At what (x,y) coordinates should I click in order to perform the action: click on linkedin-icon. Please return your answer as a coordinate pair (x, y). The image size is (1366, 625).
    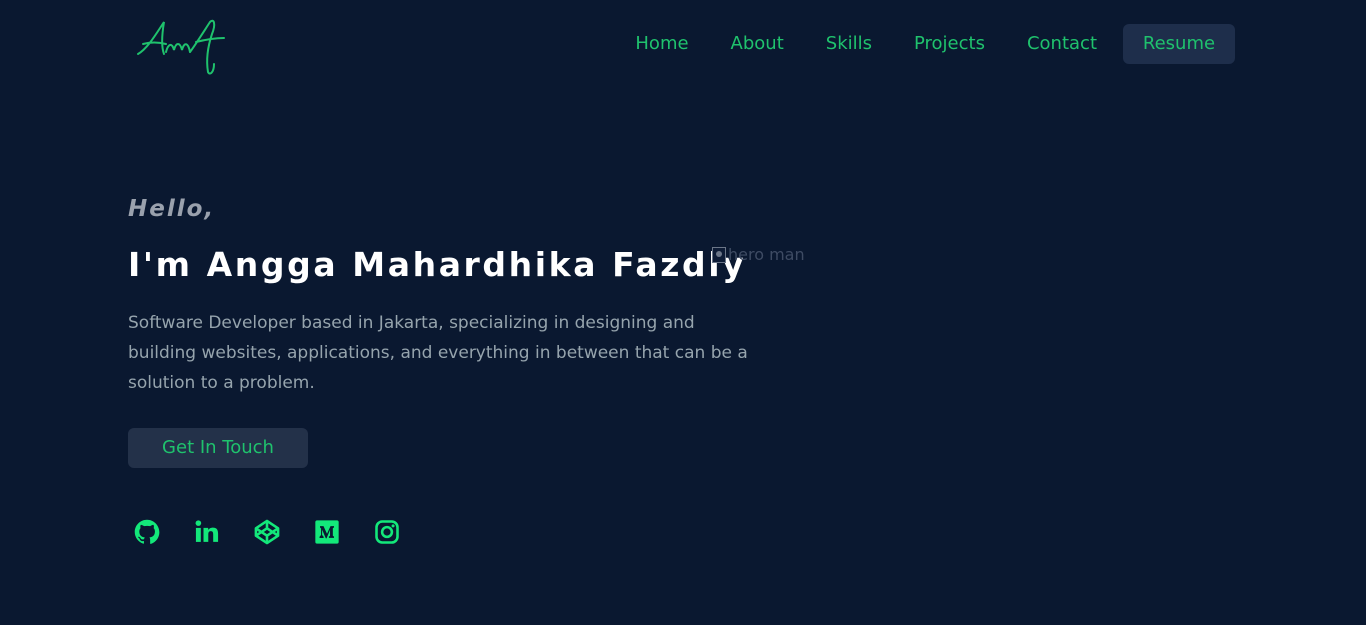
    Looking at the image, I should click on (207, 531).